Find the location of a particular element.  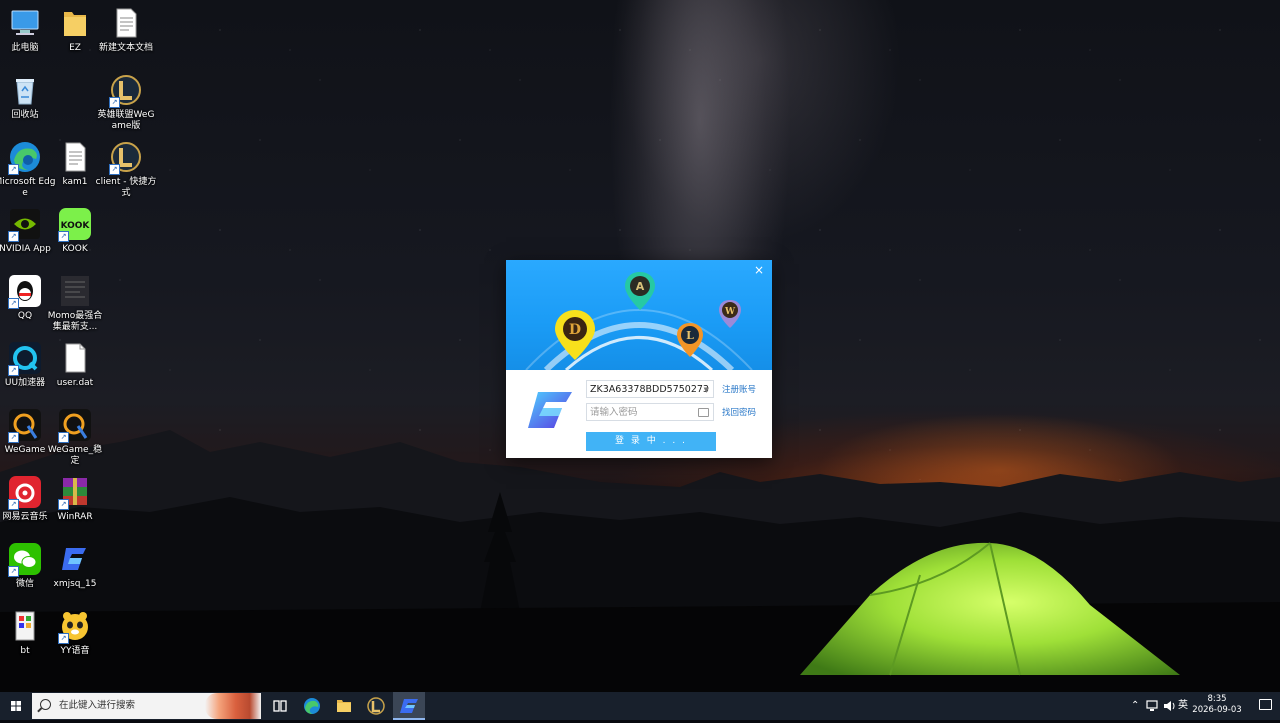

taskbar-edge-button is located at coordinates (312, 706).